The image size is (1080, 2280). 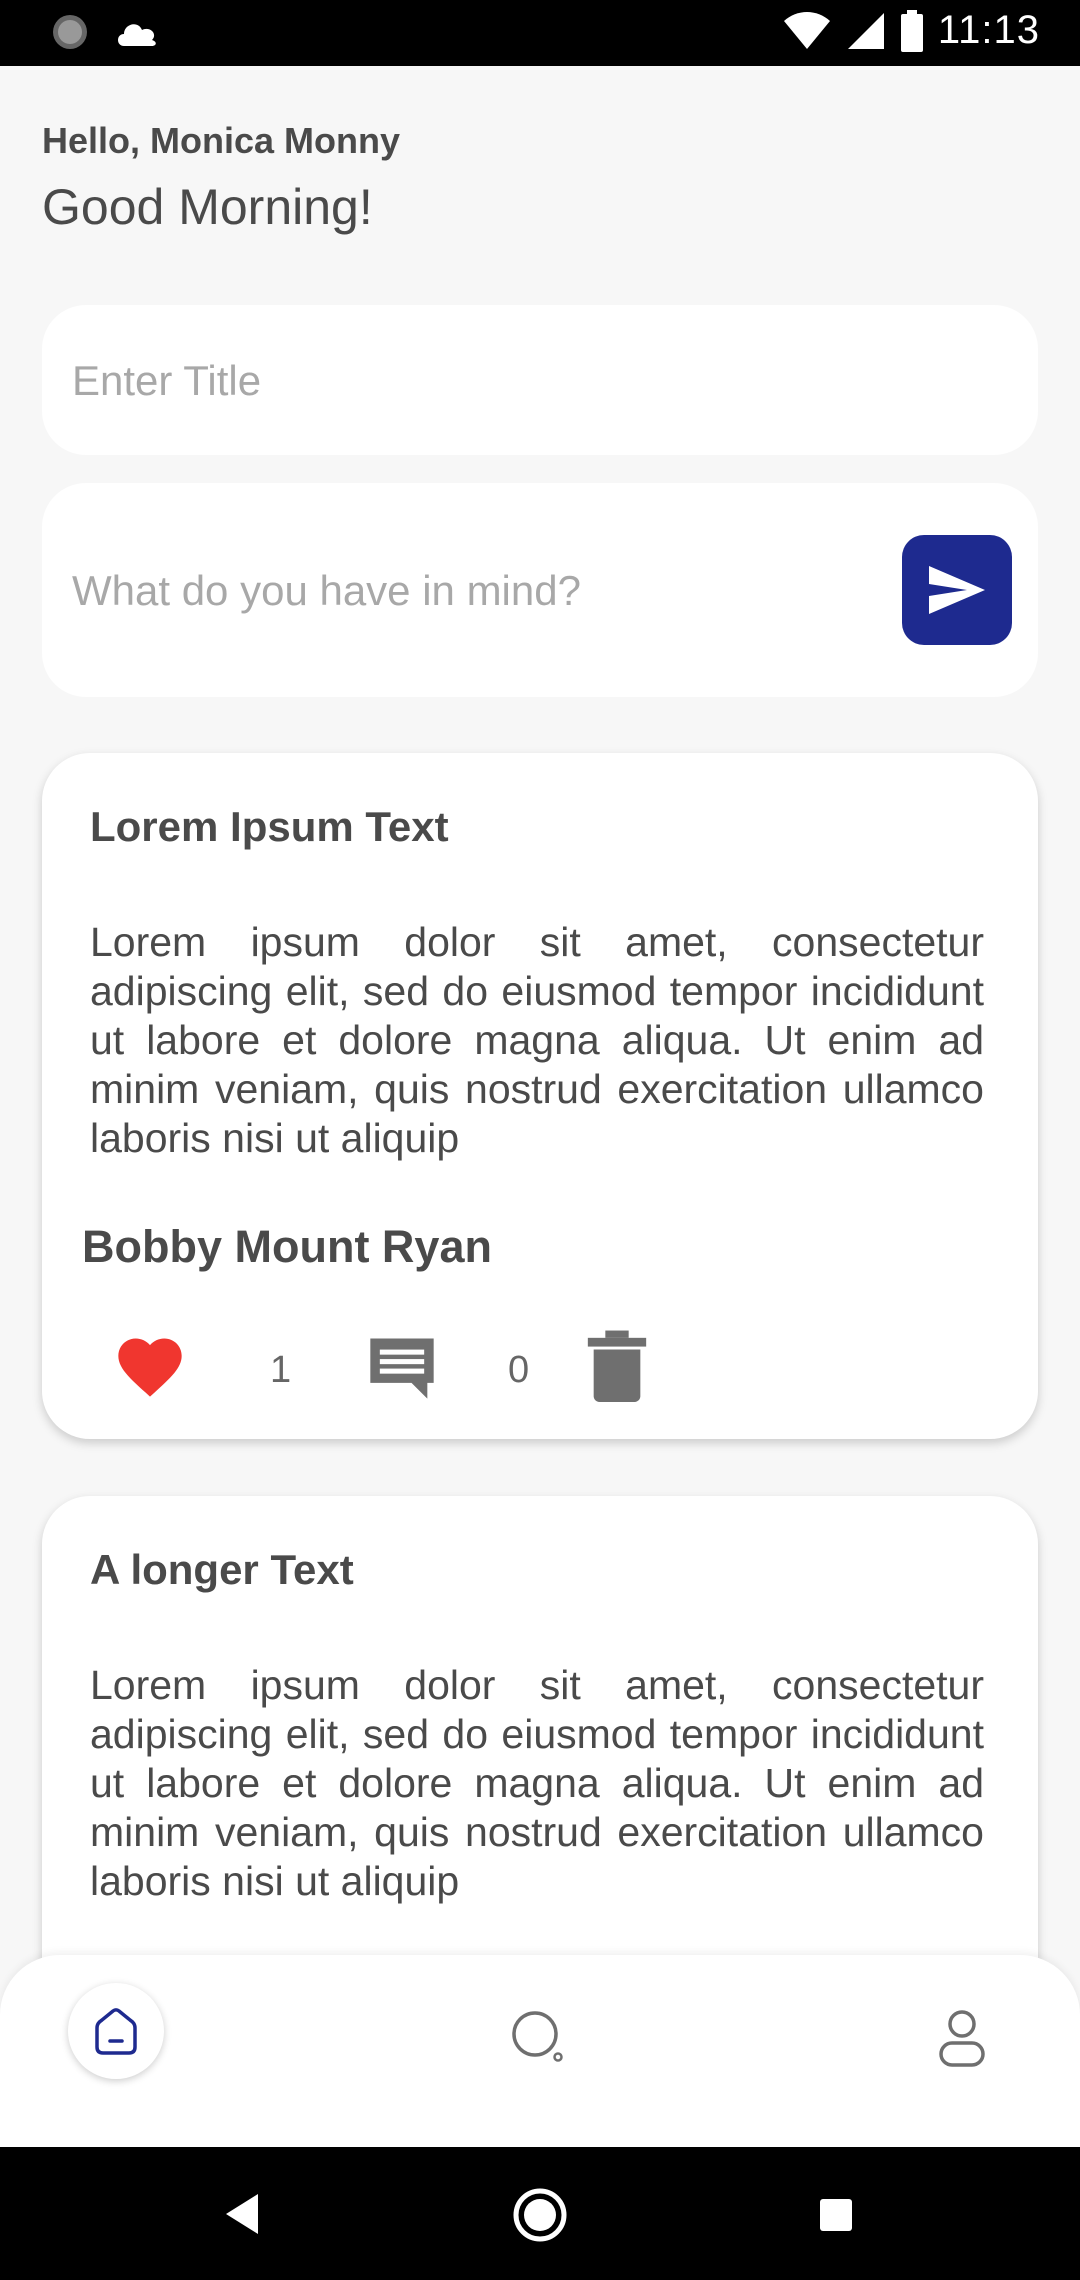 What do you see at coordinates (281, 1370) in the screenshot?
I see `like-count: 1` at bounding box center [281, 1370].